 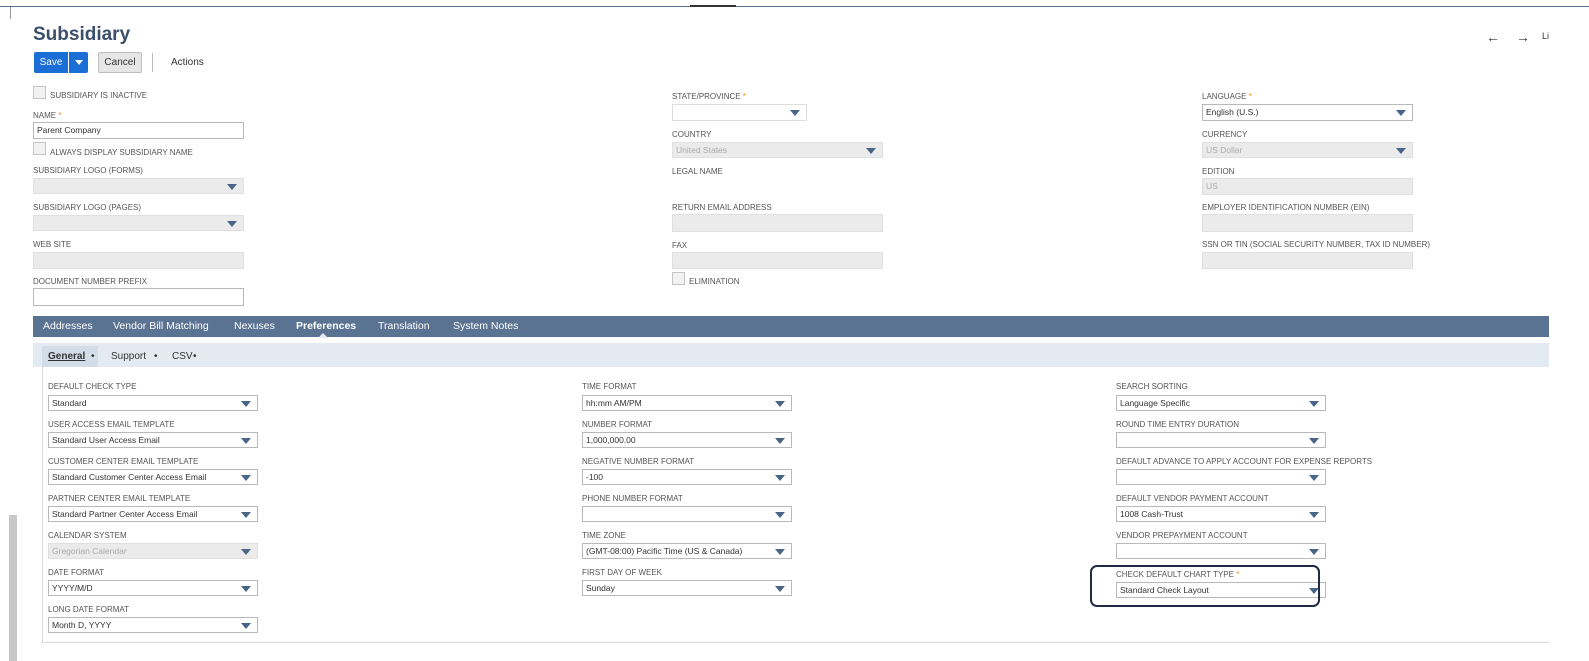 I want to click on pref-label: NUMBER FORMAT, so click(x=617, y=424).